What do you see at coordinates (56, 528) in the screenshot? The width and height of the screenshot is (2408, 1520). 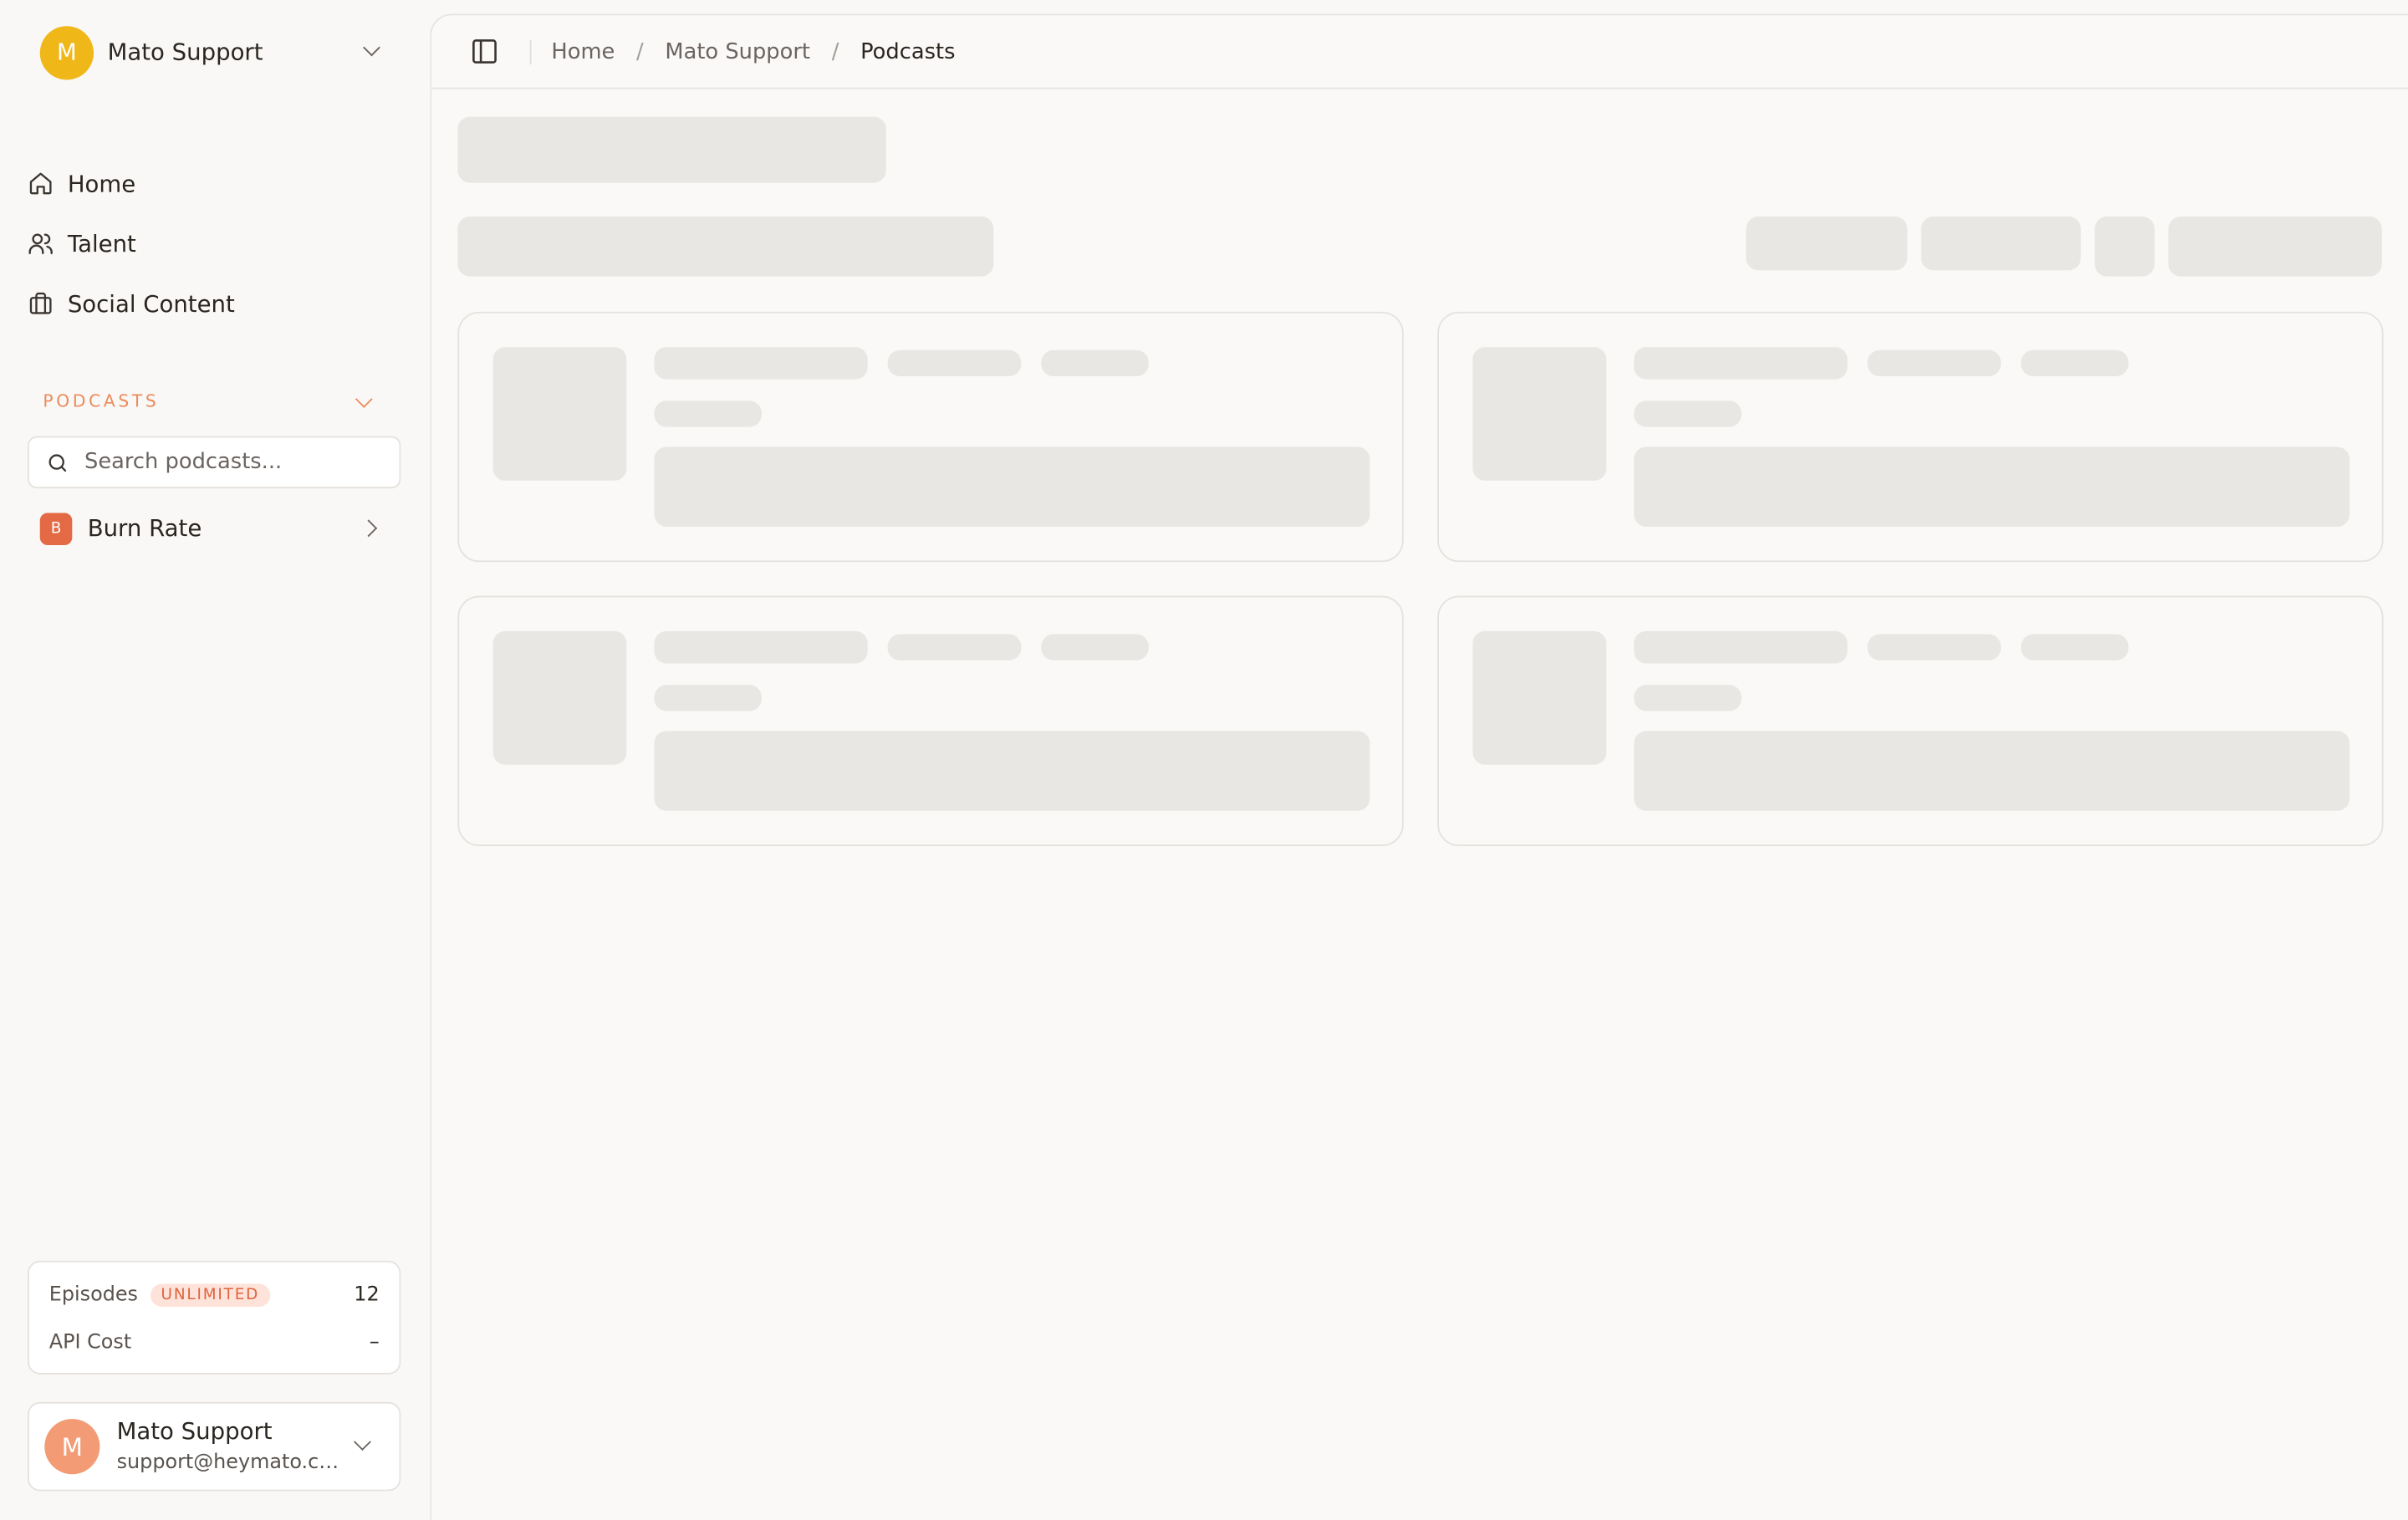 I see `podcast-badge: B` at bounding box center [56, 528].